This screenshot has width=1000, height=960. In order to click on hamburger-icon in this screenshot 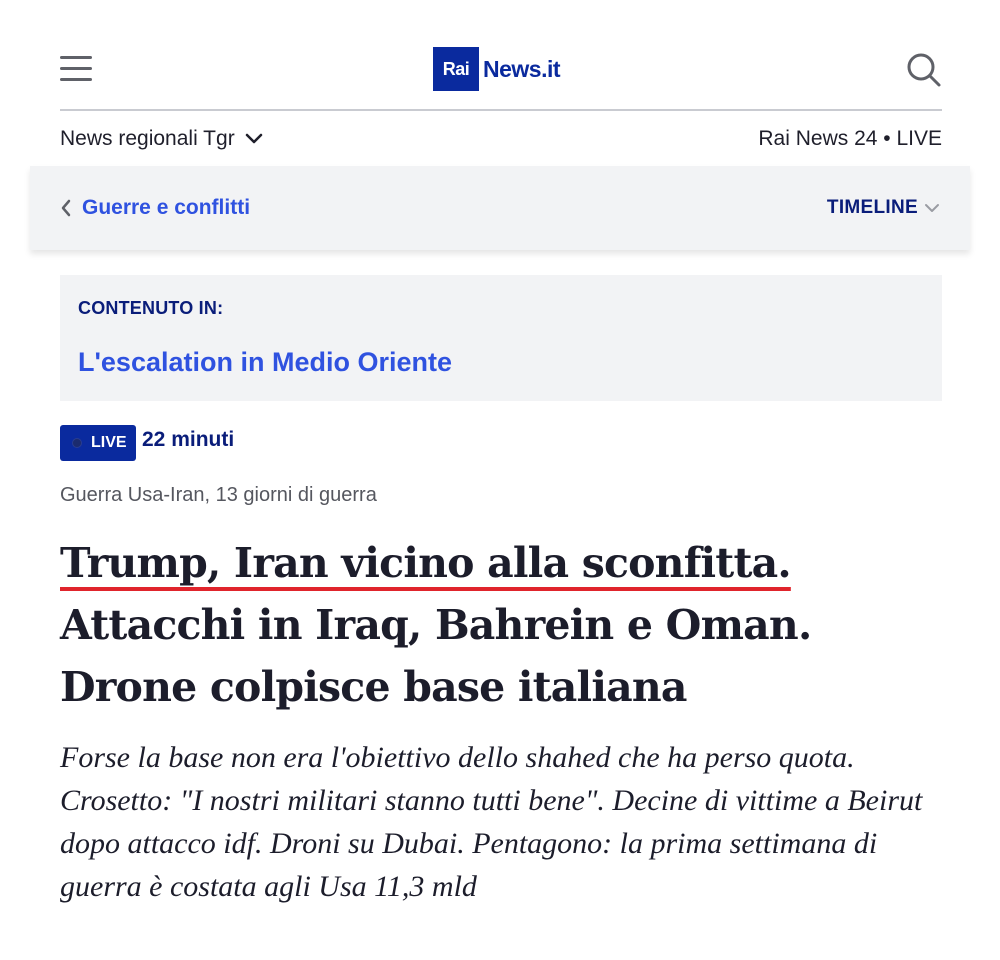, I will do `click(76, 57)`.